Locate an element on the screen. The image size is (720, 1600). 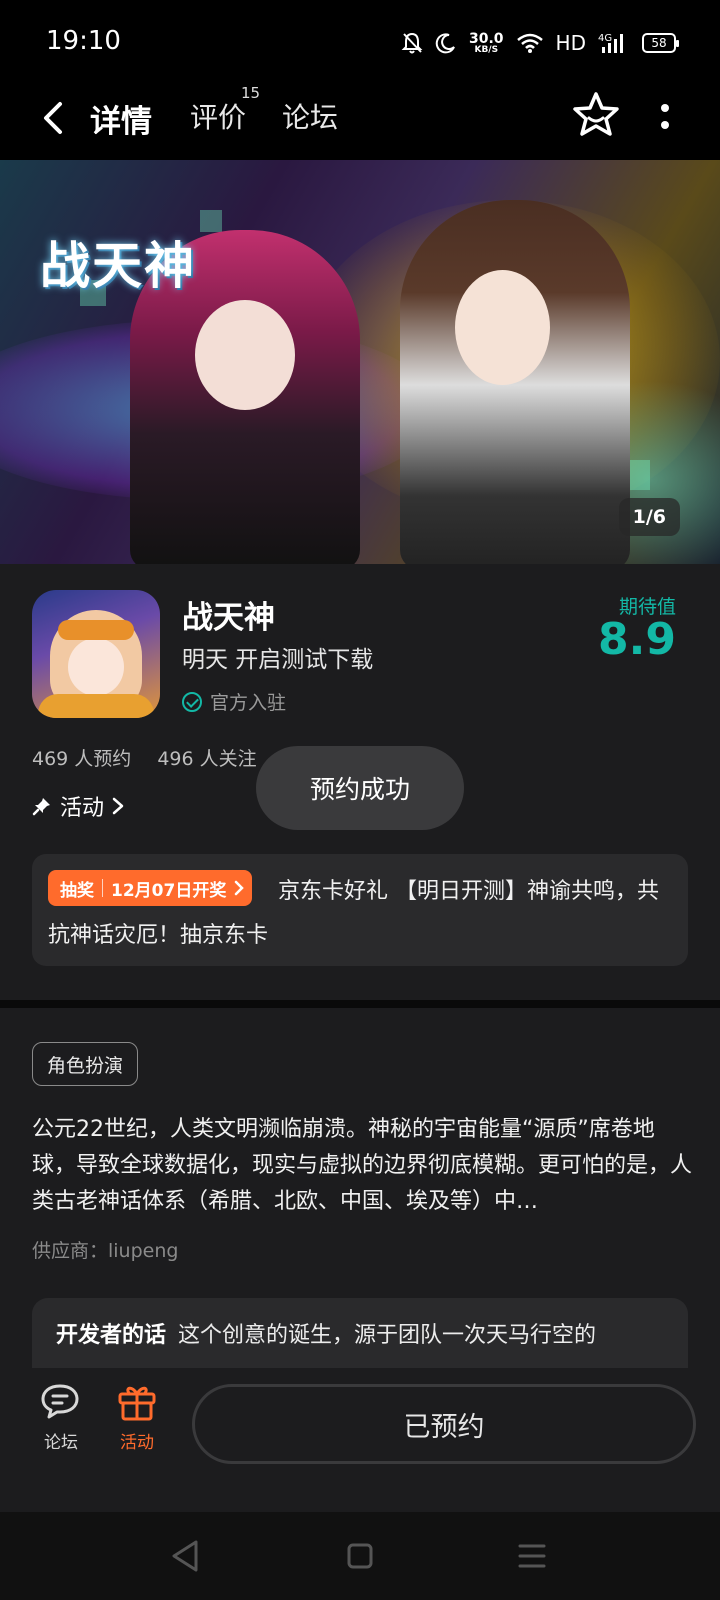
bottom-action-bar: 论坛 活动 已预约 is located at coordinates (360, 1440).